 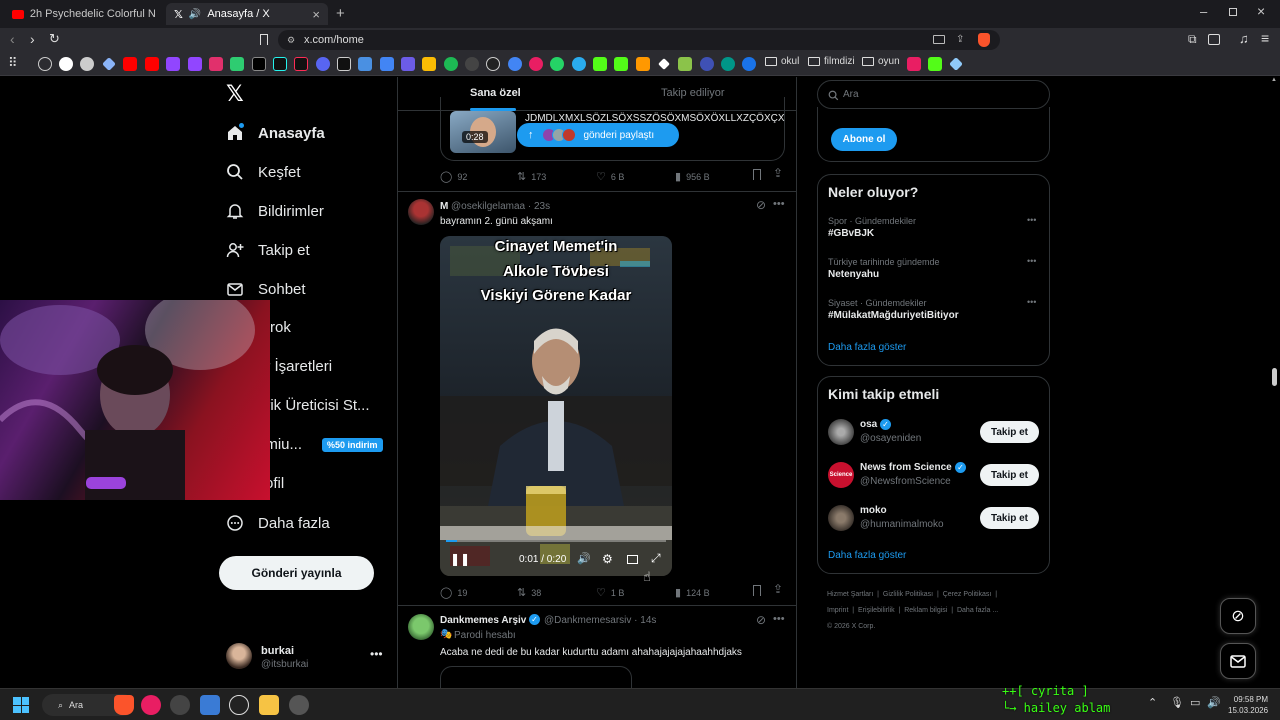 What do you see at coordinates (1261, 11) in the screenshot?
I see `close-window-icon: ×` at bounding box center [1261, 11].